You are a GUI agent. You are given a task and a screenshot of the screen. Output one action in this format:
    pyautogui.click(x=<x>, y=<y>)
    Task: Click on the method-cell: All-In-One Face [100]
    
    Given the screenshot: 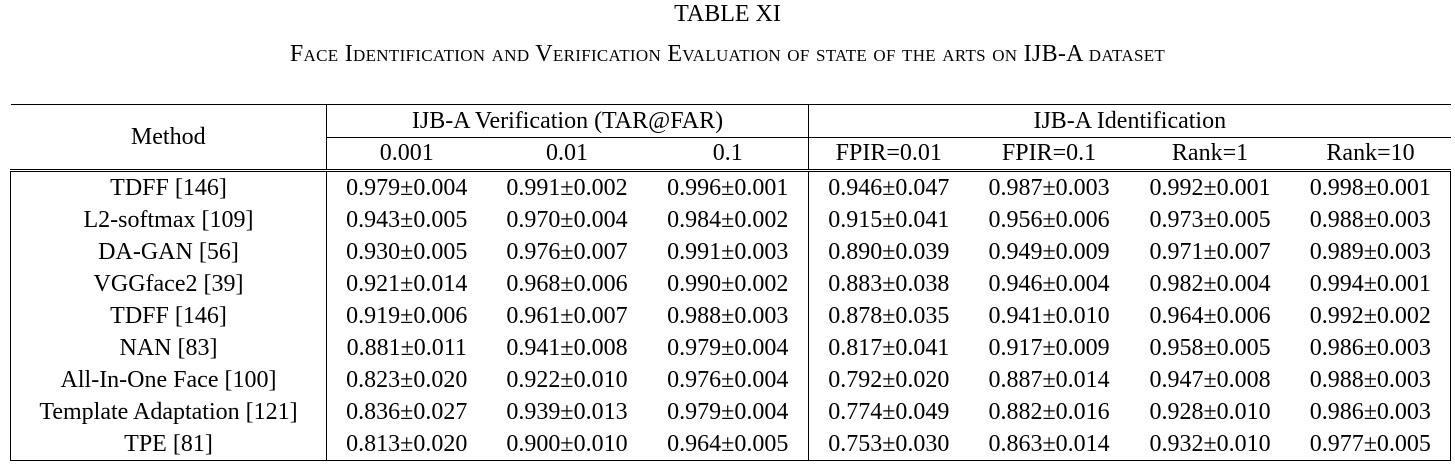 What is the action you would take?
    pyautogui.click(x=168, y=380)
    